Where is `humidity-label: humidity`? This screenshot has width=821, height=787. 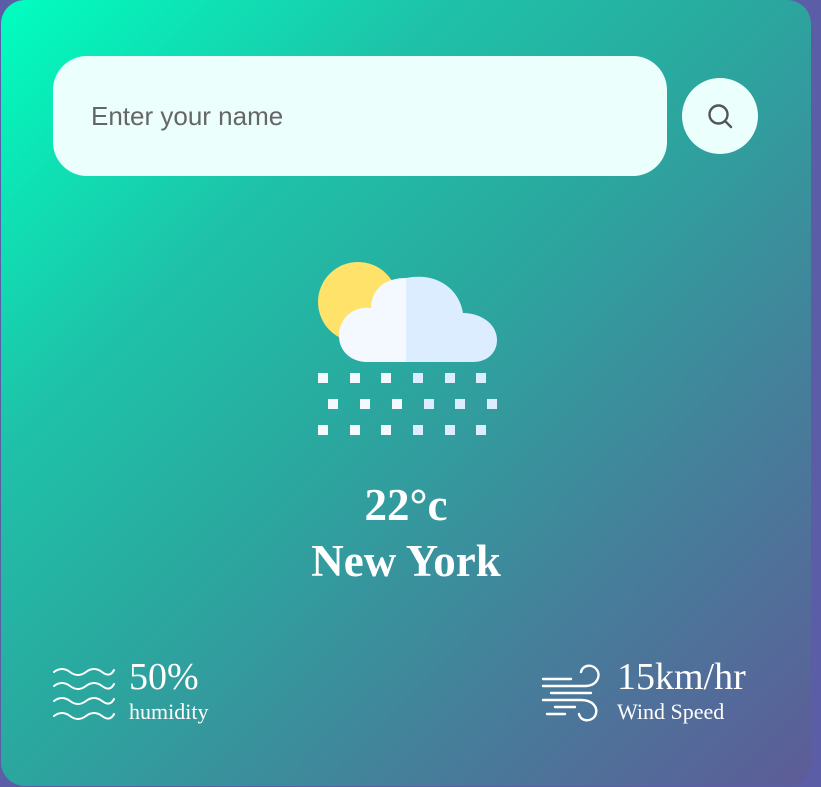
humidity-label: humidity is located at coordinates (169, 711).